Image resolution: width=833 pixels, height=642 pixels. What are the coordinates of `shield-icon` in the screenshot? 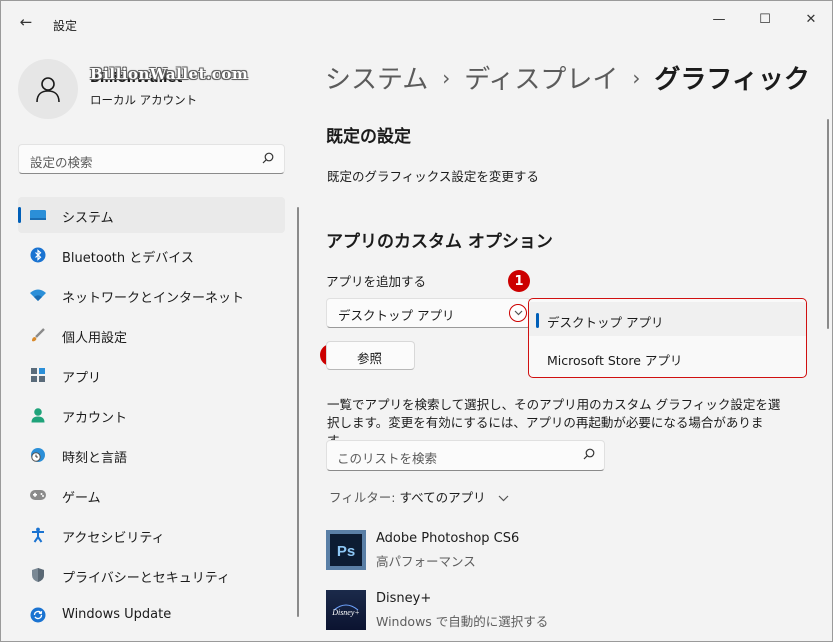 It's located at (38, 575).